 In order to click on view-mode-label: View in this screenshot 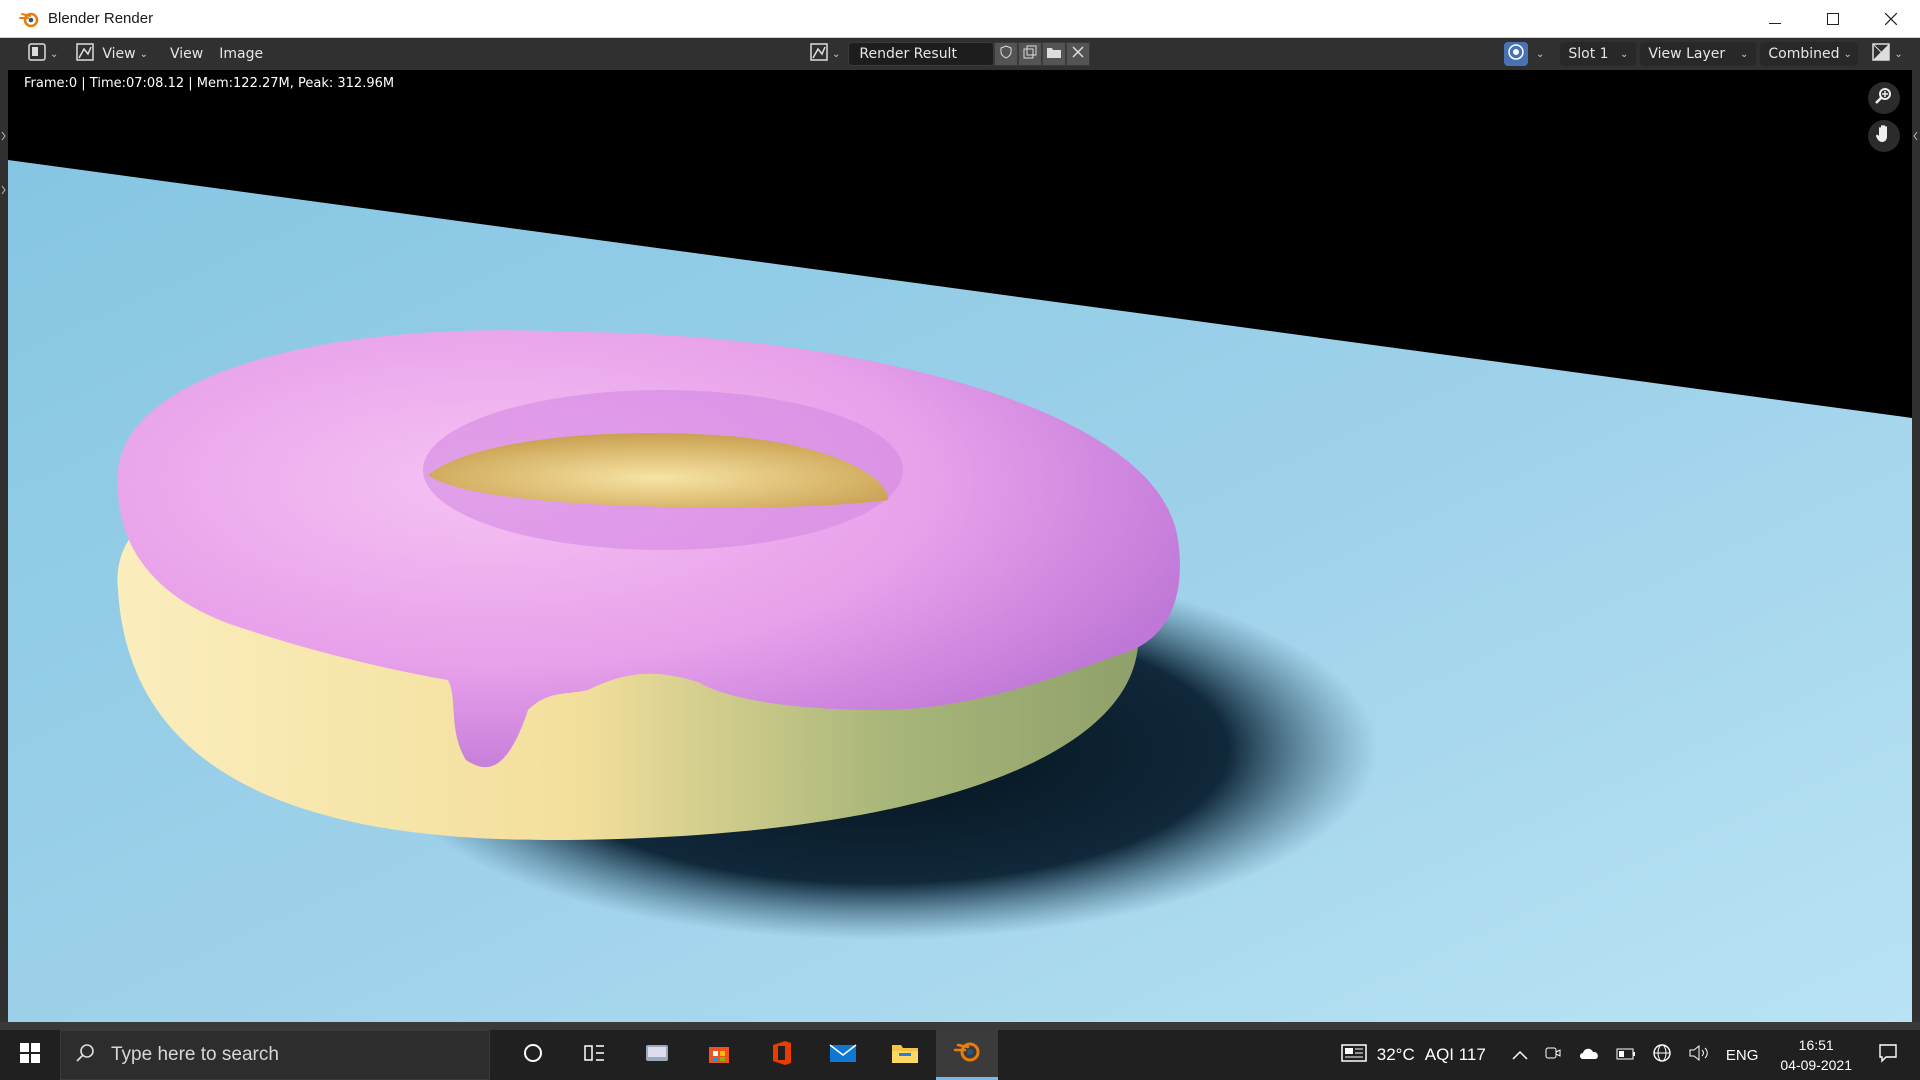, I will do `click(119, 54)`.